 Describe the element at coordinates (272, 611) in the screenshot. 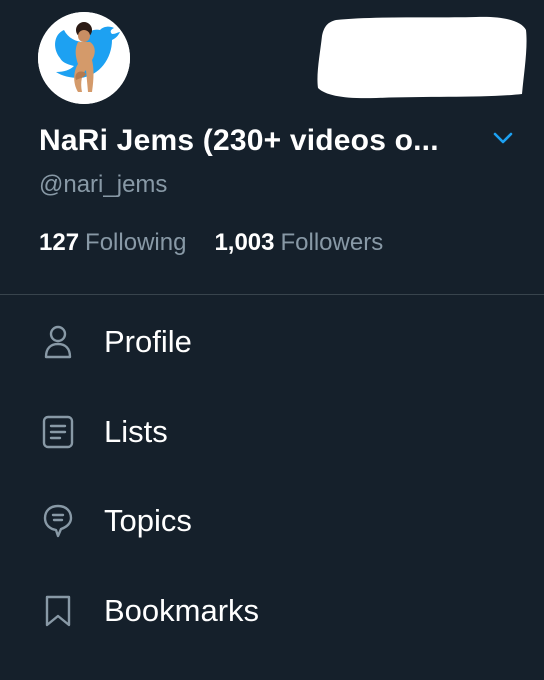

I see `menu-item-bookmarks: Bookmarks` at that location.